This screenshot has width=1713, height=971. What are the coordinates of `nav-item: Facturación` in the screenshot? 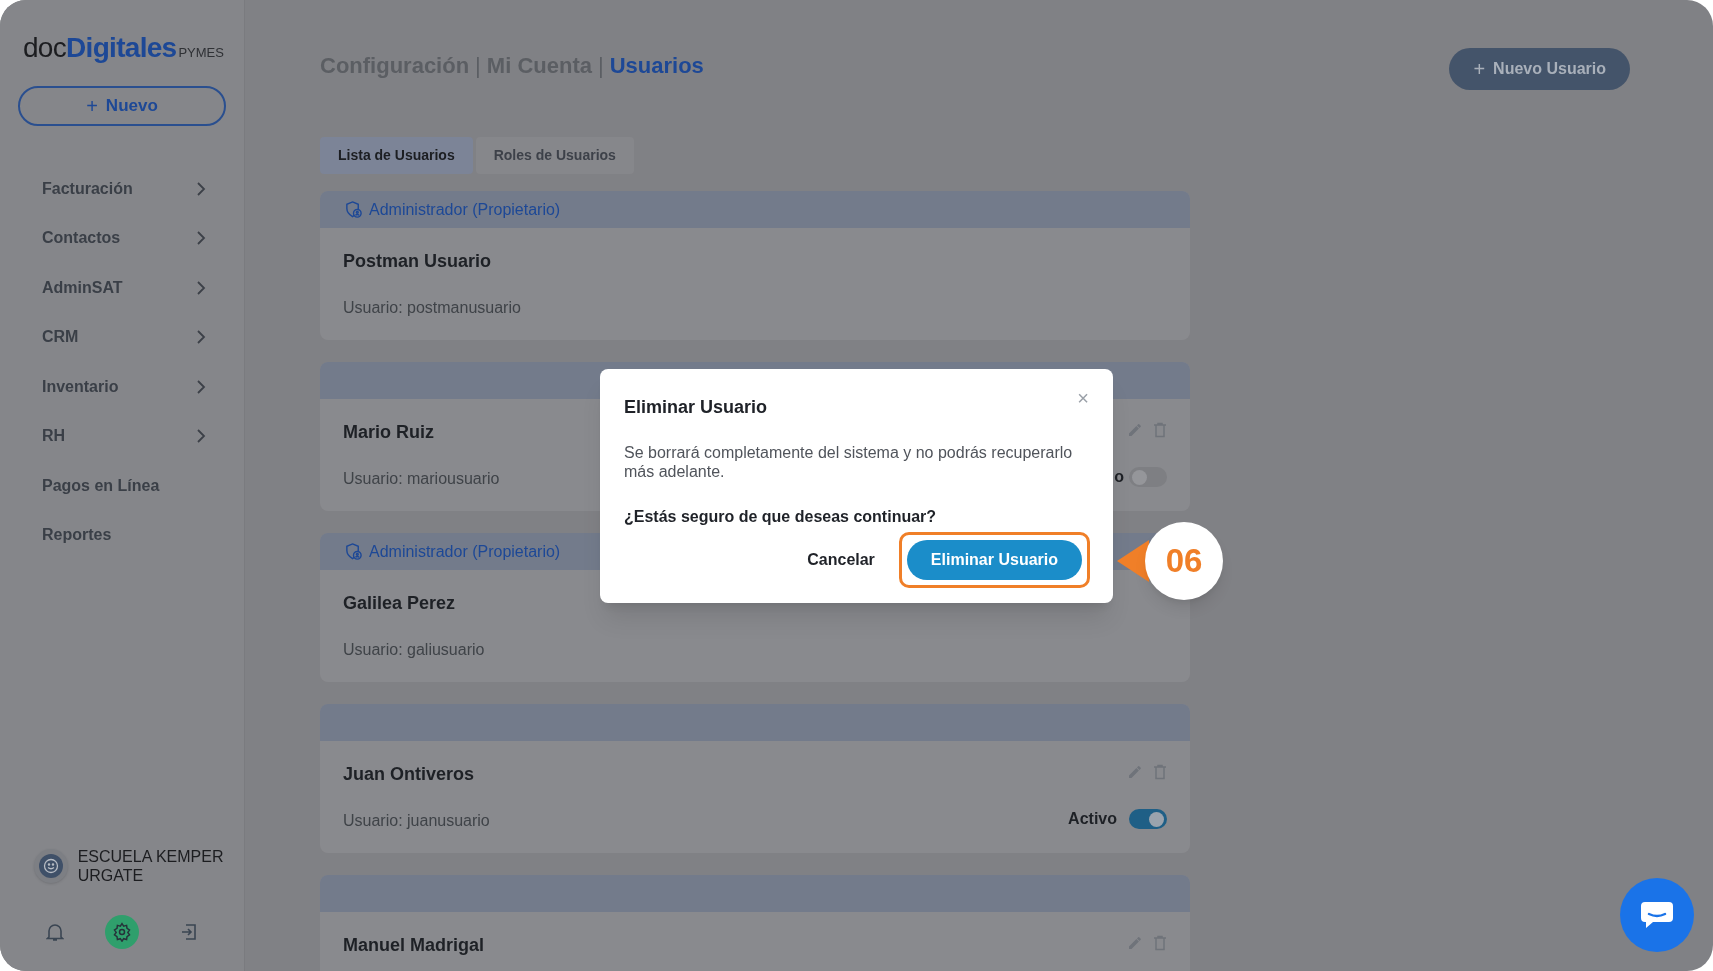 It's located at (122, 189).